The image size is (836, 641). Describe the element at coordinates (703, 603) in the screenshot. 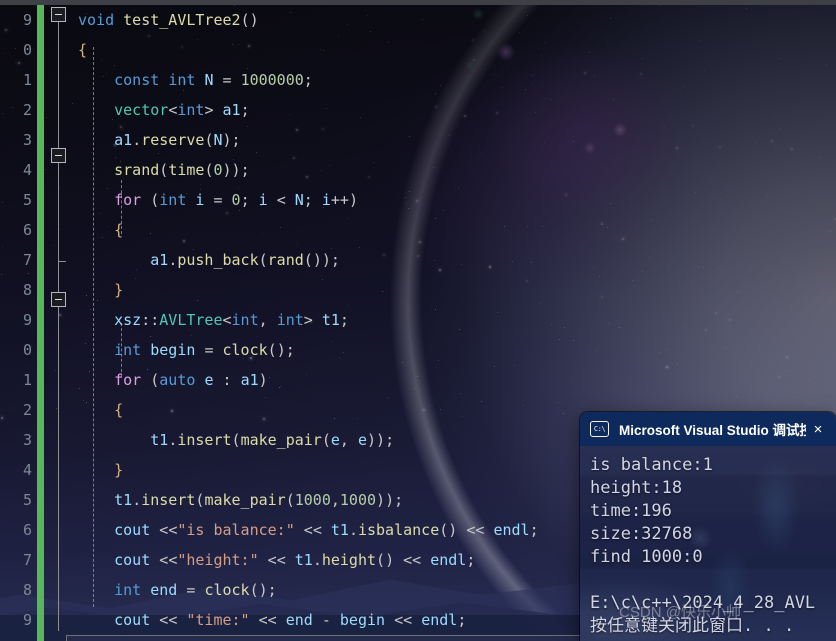

I see `console-path-line: E:\c\c++\2024_4_28_AVL` at that location.